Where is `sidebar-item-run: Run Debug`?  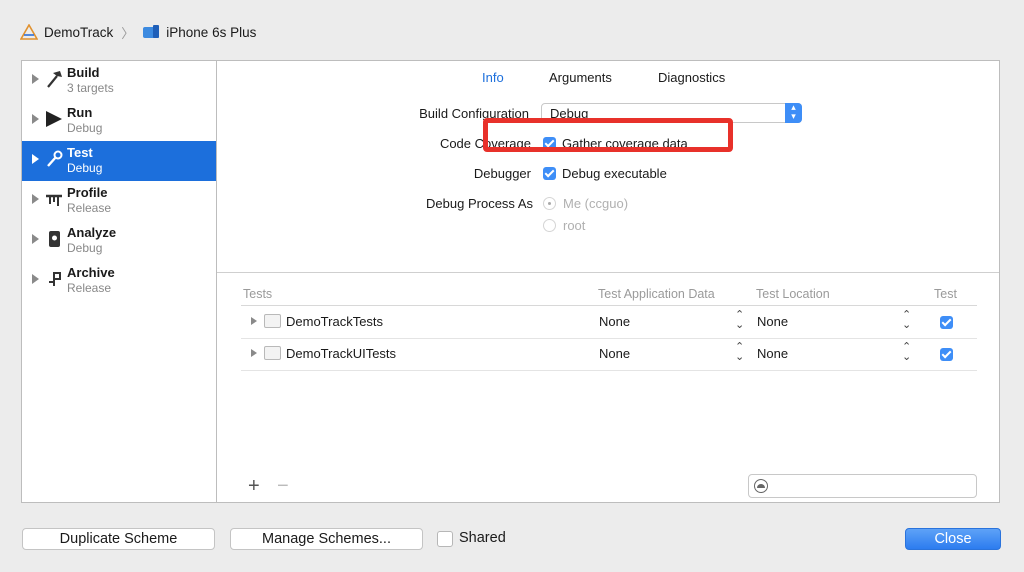
sidebar-item-run: Run Debug is located at coordinates (119, 121).